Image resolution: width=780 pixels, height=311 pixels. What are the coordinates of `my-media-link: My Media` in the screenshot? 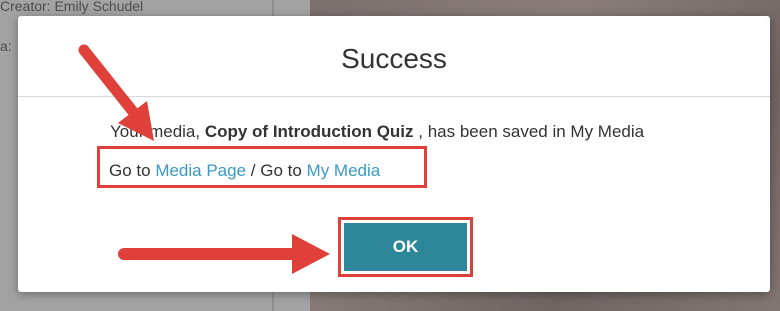 It's located at (344, 170).